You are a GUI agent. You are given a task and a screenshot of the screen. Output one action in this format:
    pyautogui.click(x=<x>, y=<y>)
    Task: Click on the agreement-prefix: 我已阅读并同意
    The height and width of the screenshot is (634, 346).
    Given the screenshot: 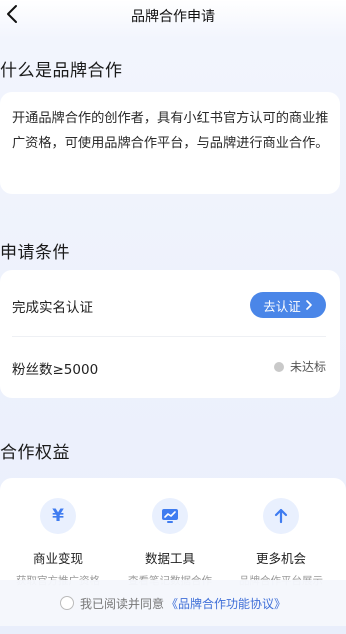 What is the action you would take?
    pyautogui.click(x=121, y=603)
    